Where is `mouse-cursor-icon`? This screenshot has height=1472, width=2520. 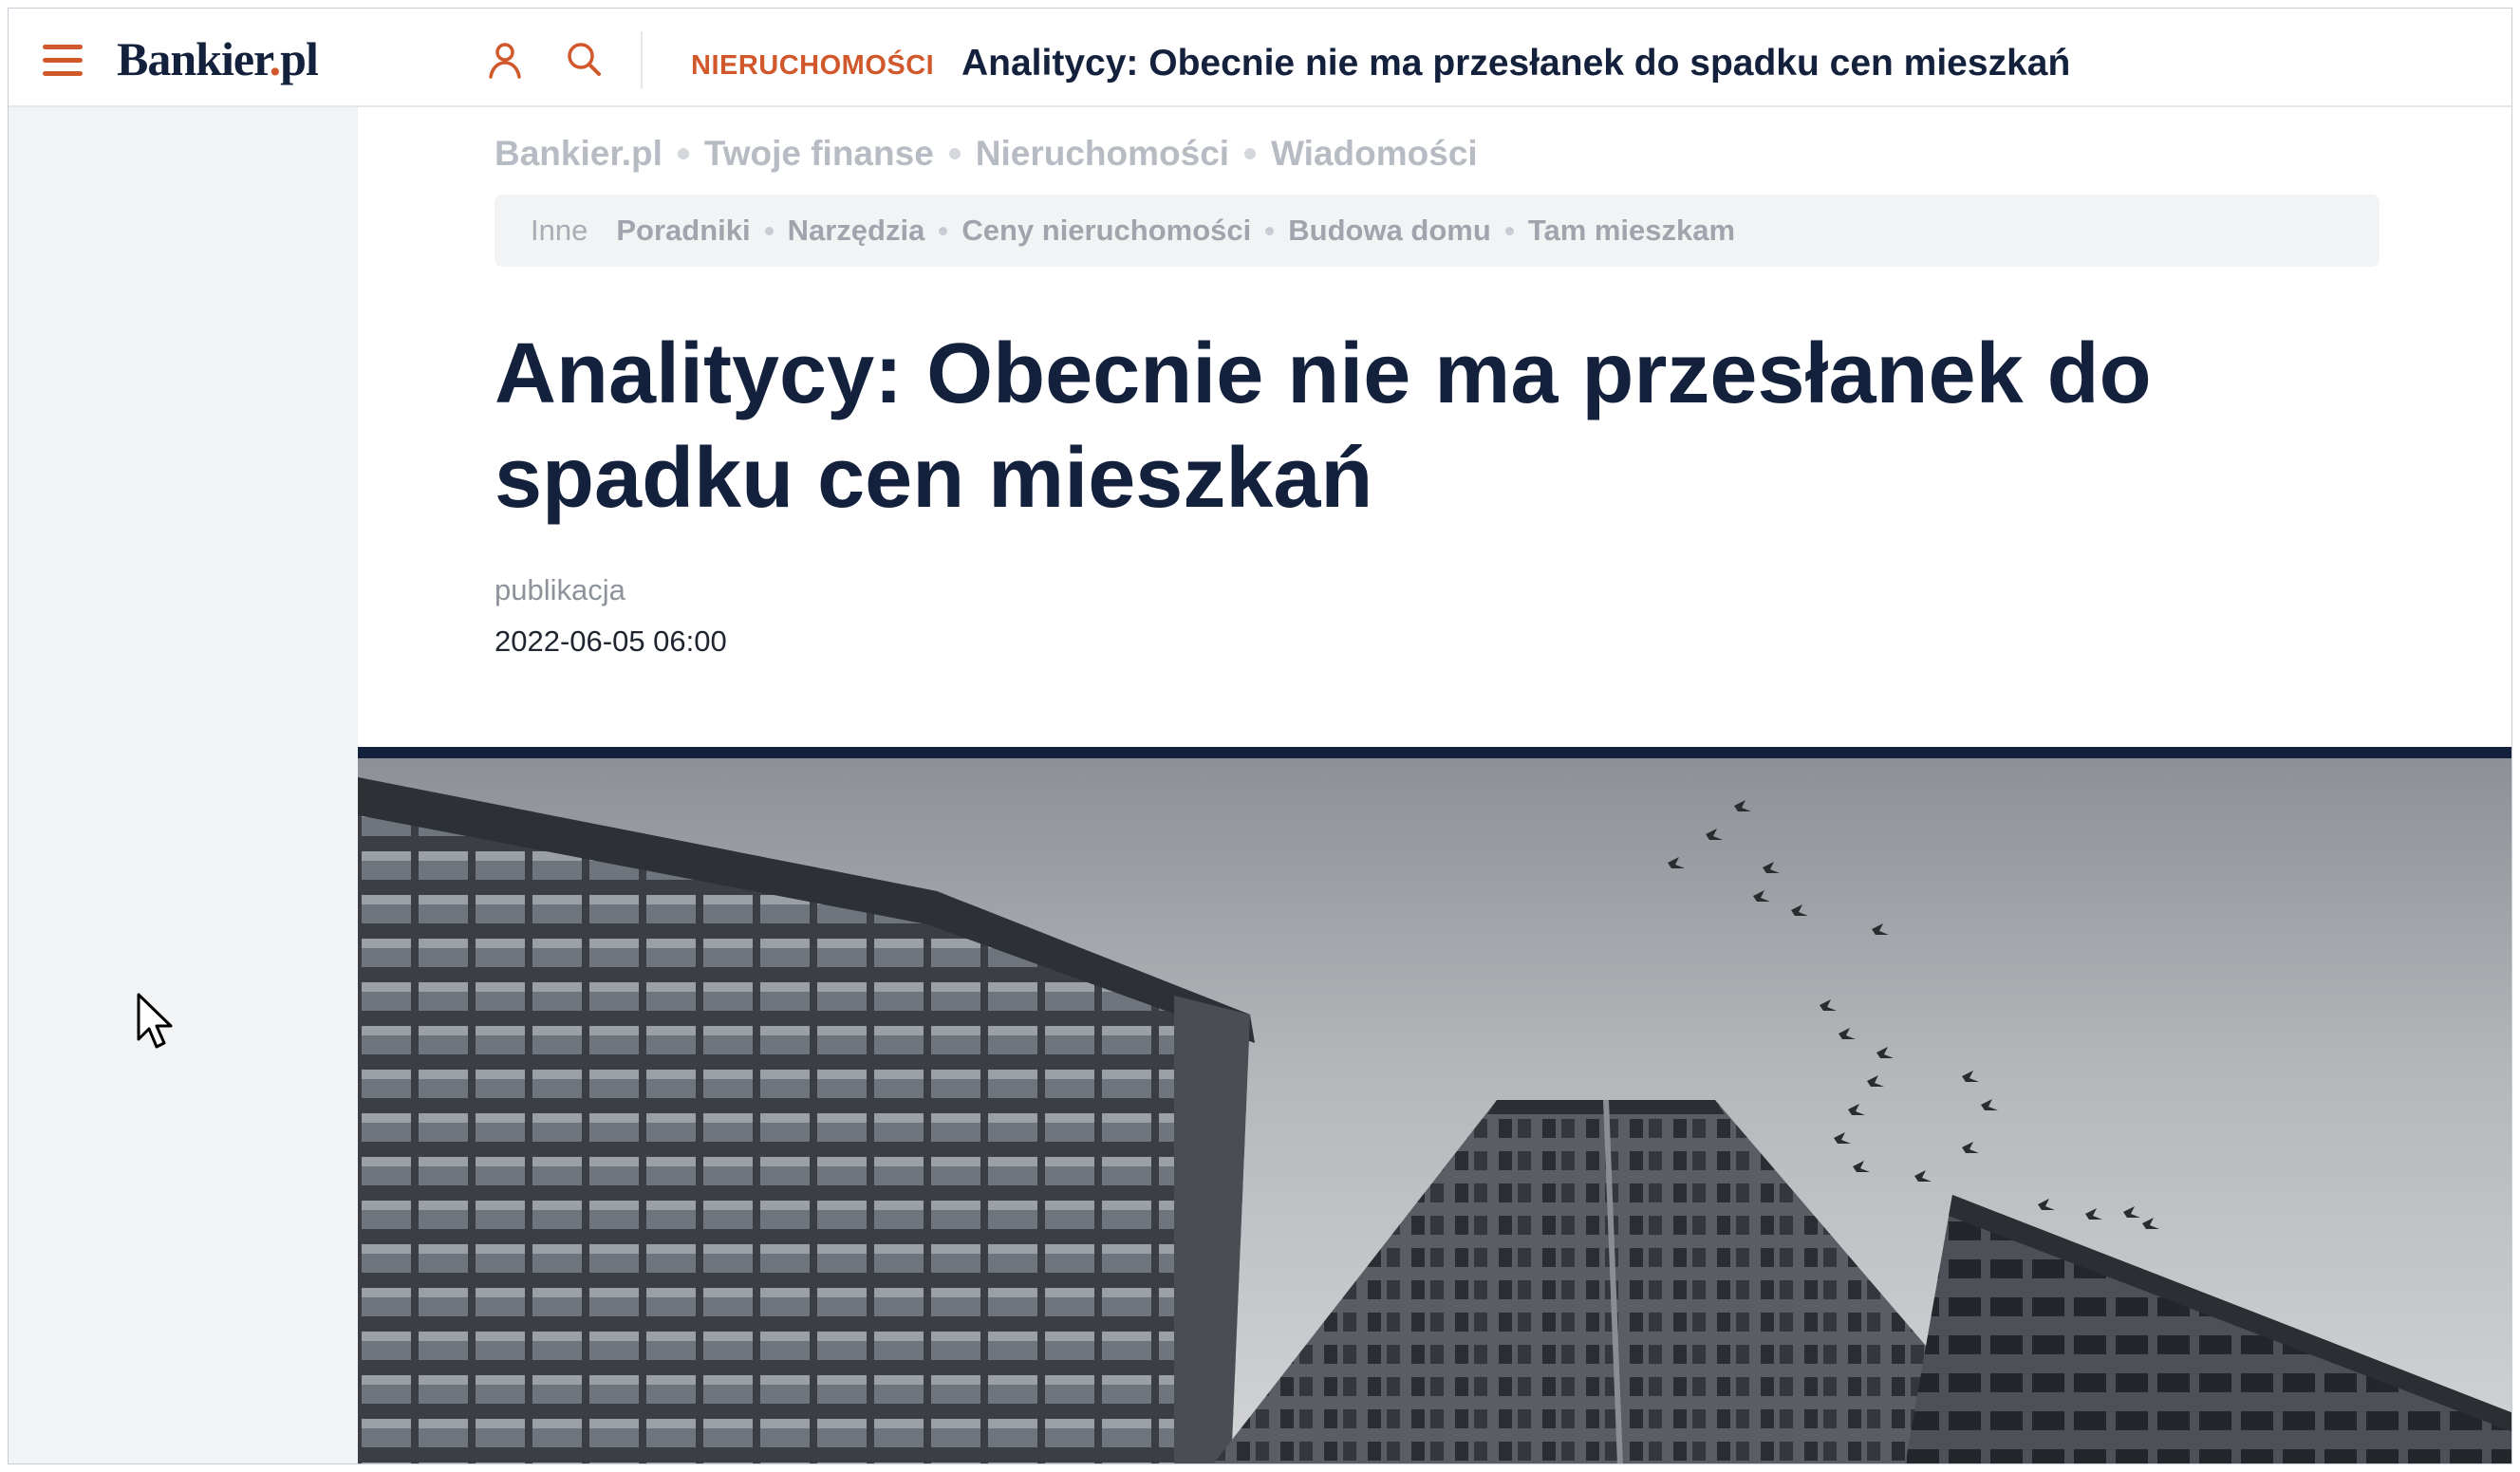 mouse-cursor-icon is located at coordinates (155, 1021).